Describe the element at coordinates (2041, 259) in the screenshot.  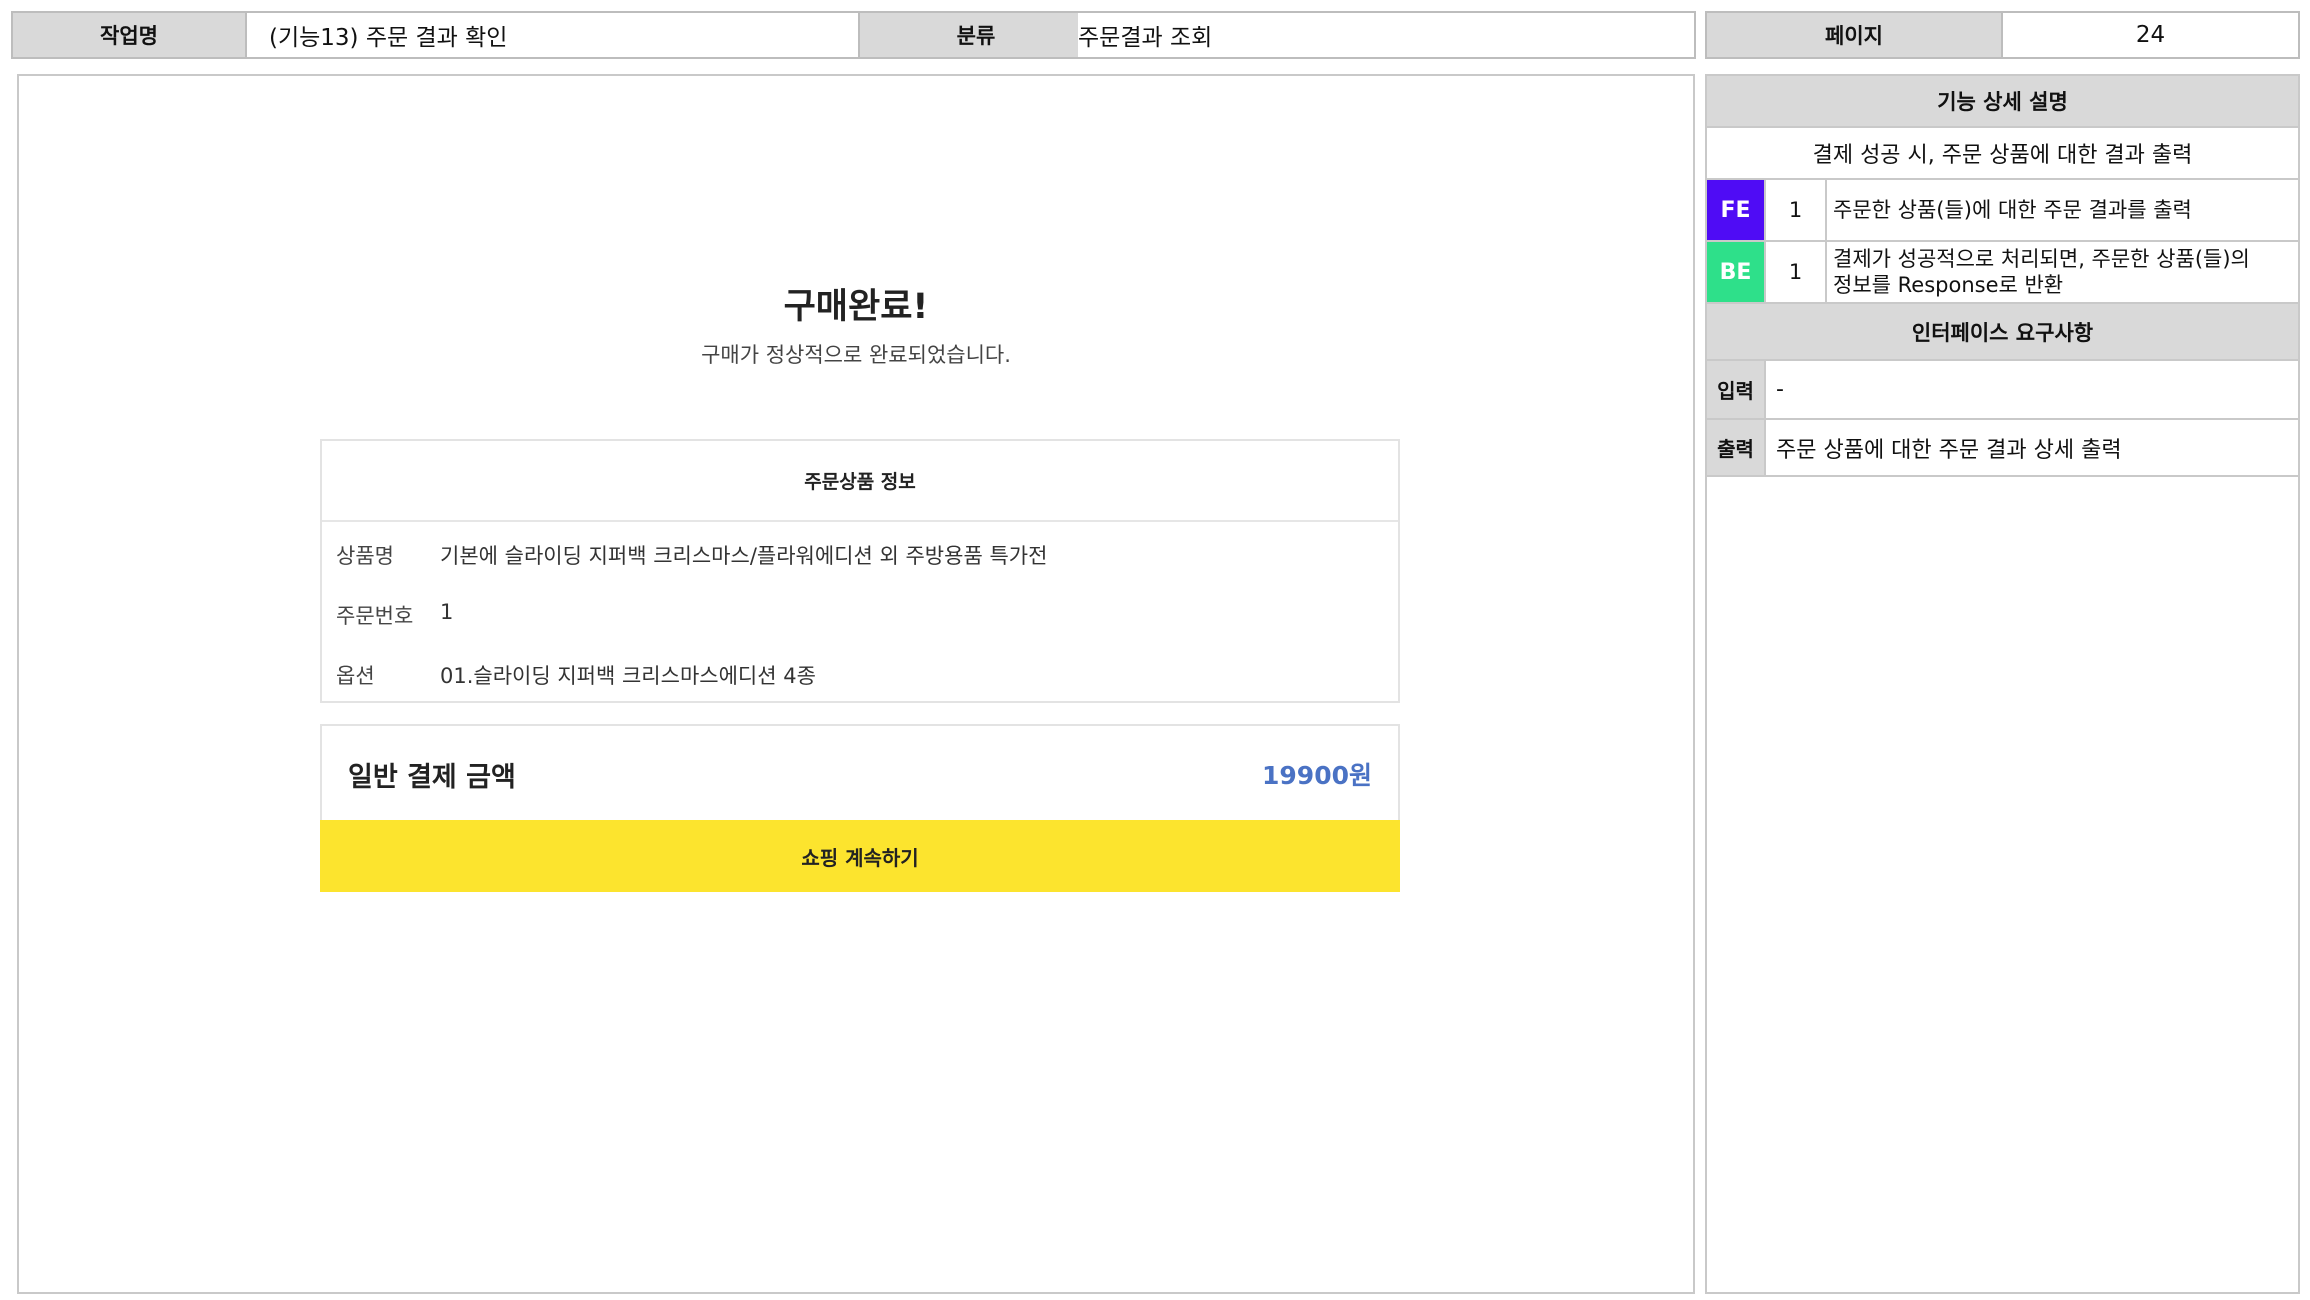
I see `be-description-line: 결제가 성공적으로 처리되면, 주문한 상품(들)의` at that location.